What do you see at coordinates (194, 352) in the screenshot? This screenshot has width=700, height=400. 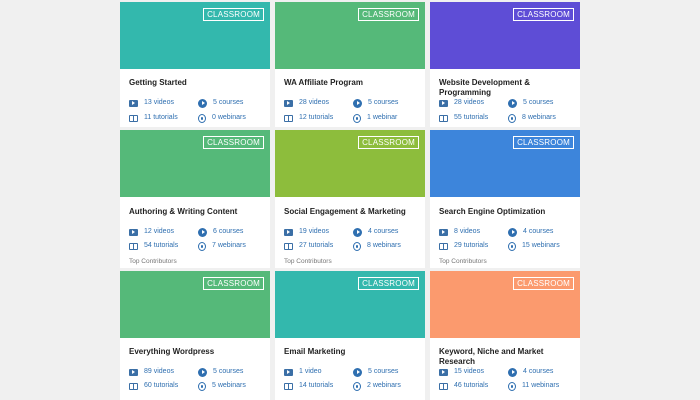 I see `card-title: Everything Wordpress` at bounding box center [194, 352].